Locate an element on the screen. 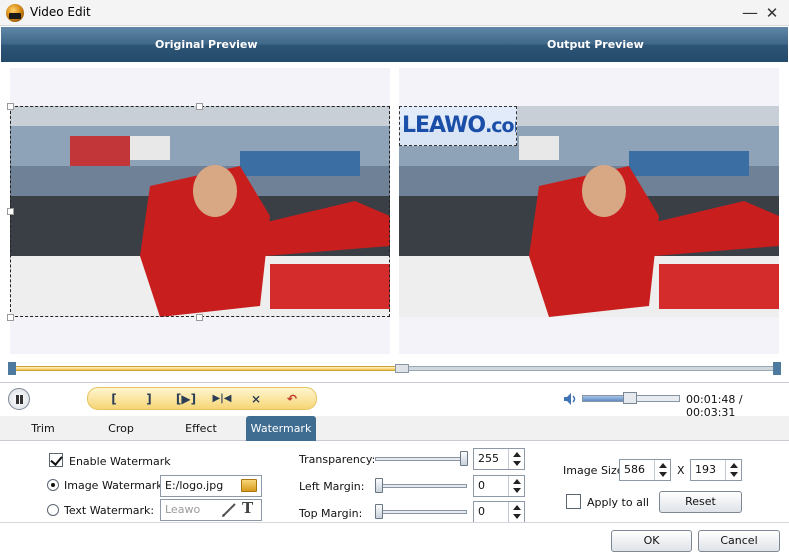  left-margin-slider is located at coordinates (421, 486).